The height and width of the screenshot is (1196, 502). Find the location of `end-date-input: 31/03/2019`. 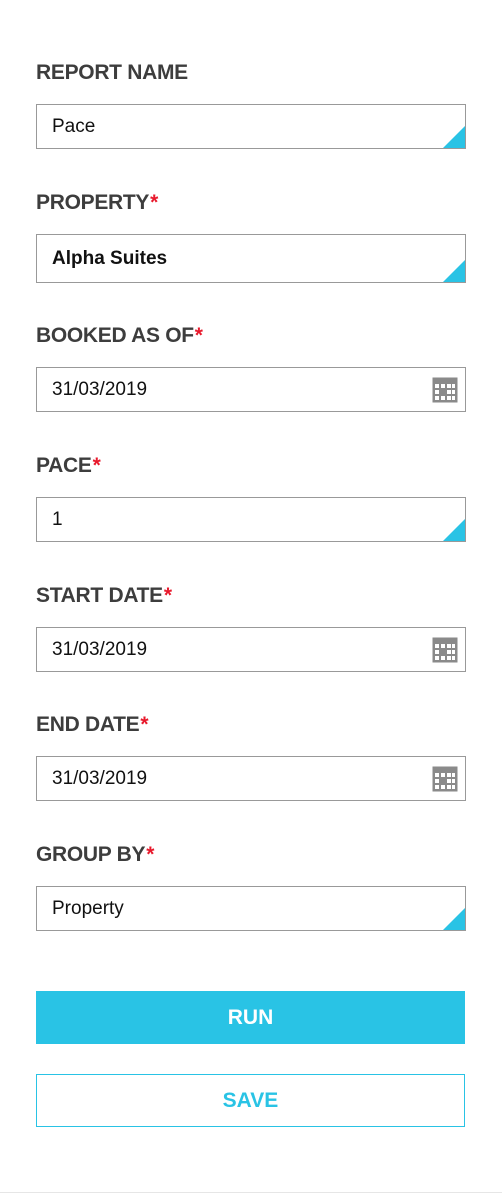

end-date-input: 31/03/2019 is located at coordinates (251, 778).